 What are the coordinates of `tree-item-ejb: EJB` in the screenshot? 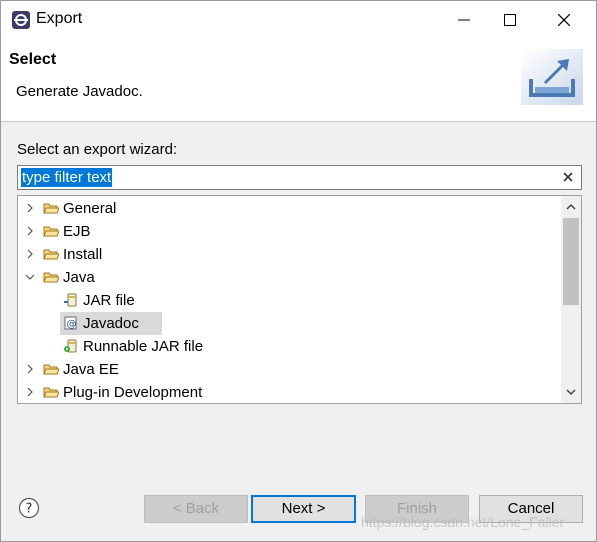 It's located at (288, 231).